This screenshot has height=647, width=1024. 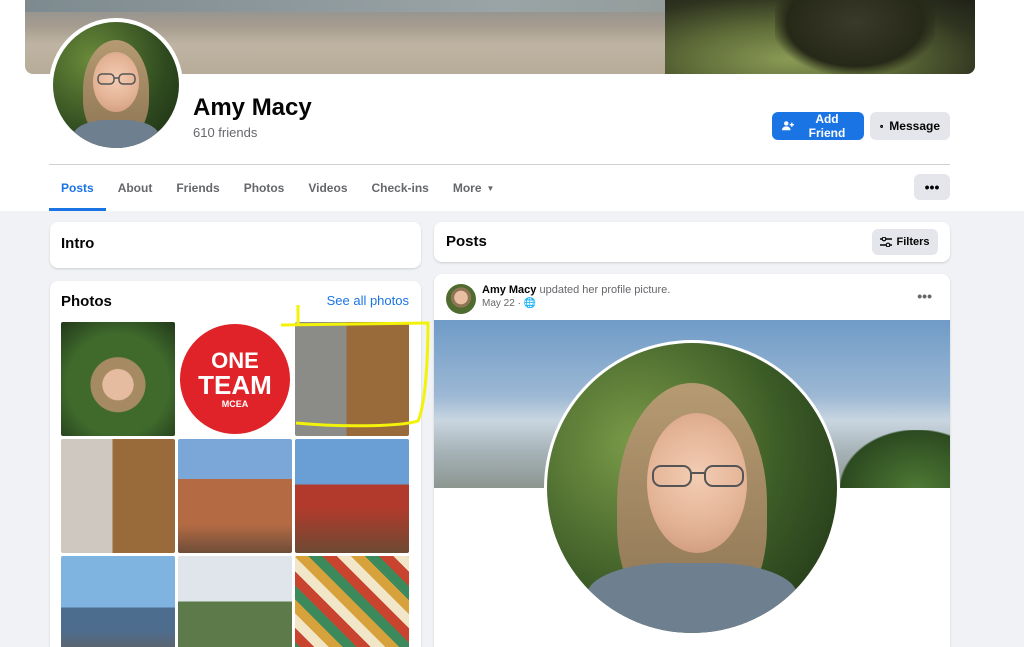 I want to click on post-action: updated her profile picture., so click(x=605, y=290).